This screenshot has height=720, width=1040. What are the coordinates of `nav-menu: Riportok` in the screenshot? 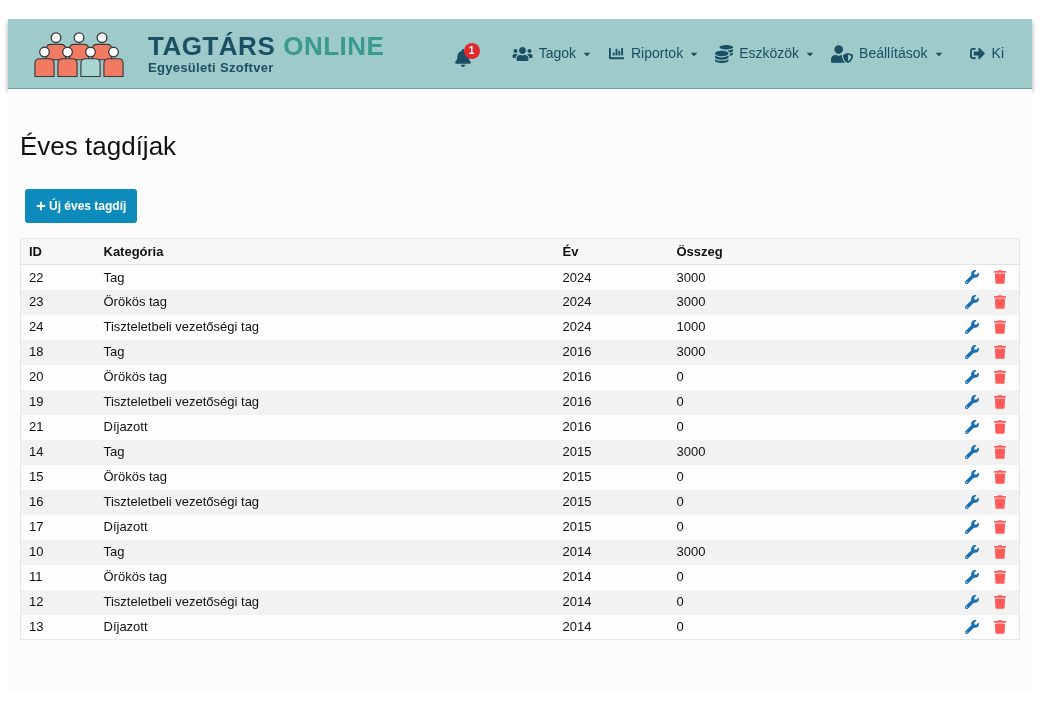 It's located at (653, 53).